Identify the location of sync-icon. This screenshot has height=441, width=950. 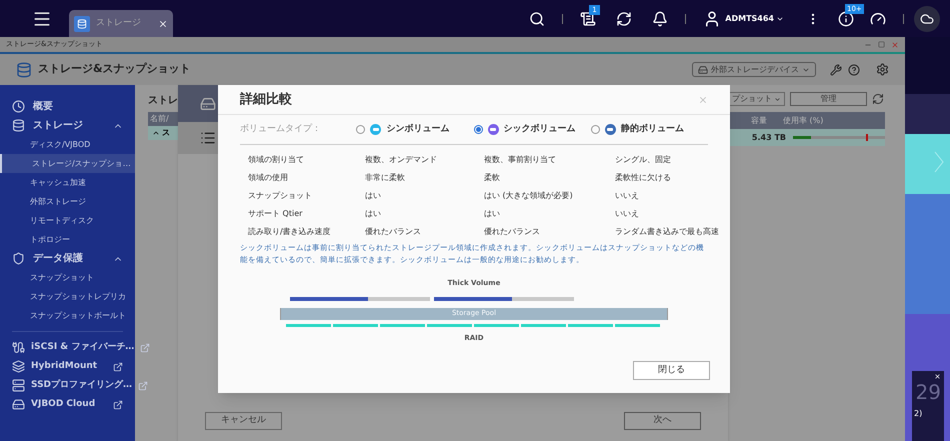
(624, 18).